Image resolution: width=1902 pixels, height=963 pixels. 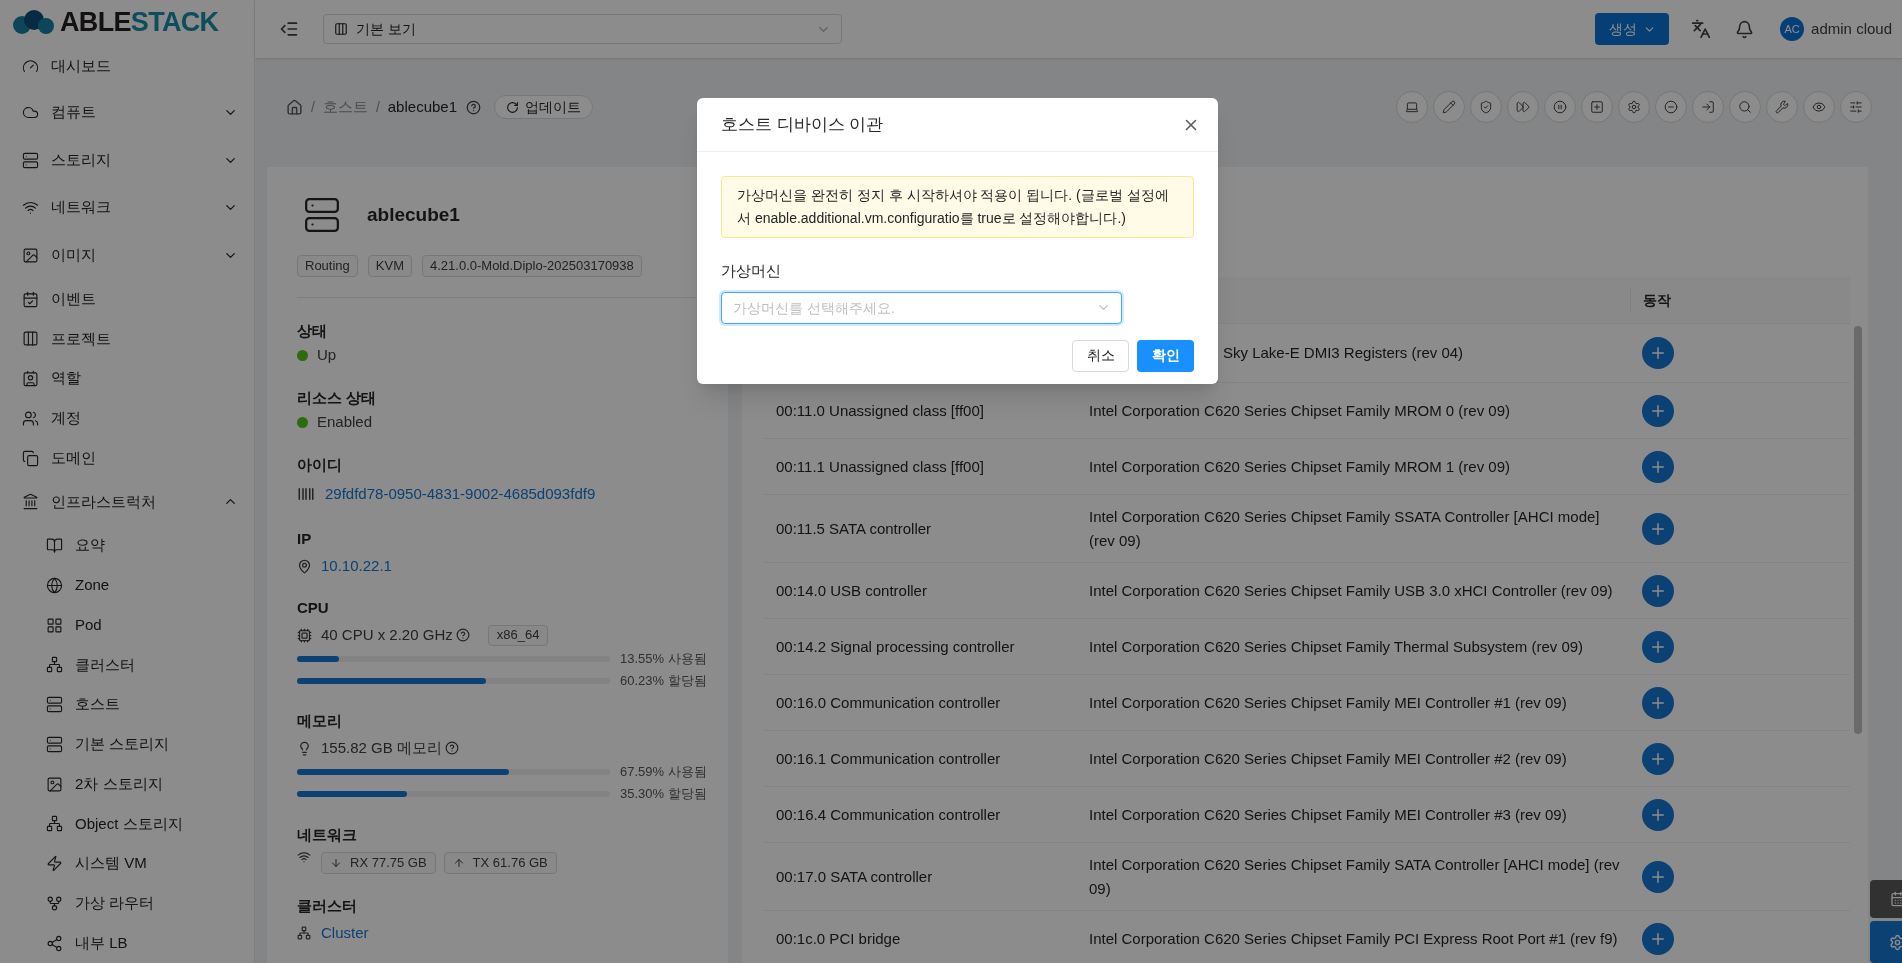 What do you see at coordinates (127, 625) in the screenshot?
I see `sidebar-item: Pod` at bounding box center [127, 625].